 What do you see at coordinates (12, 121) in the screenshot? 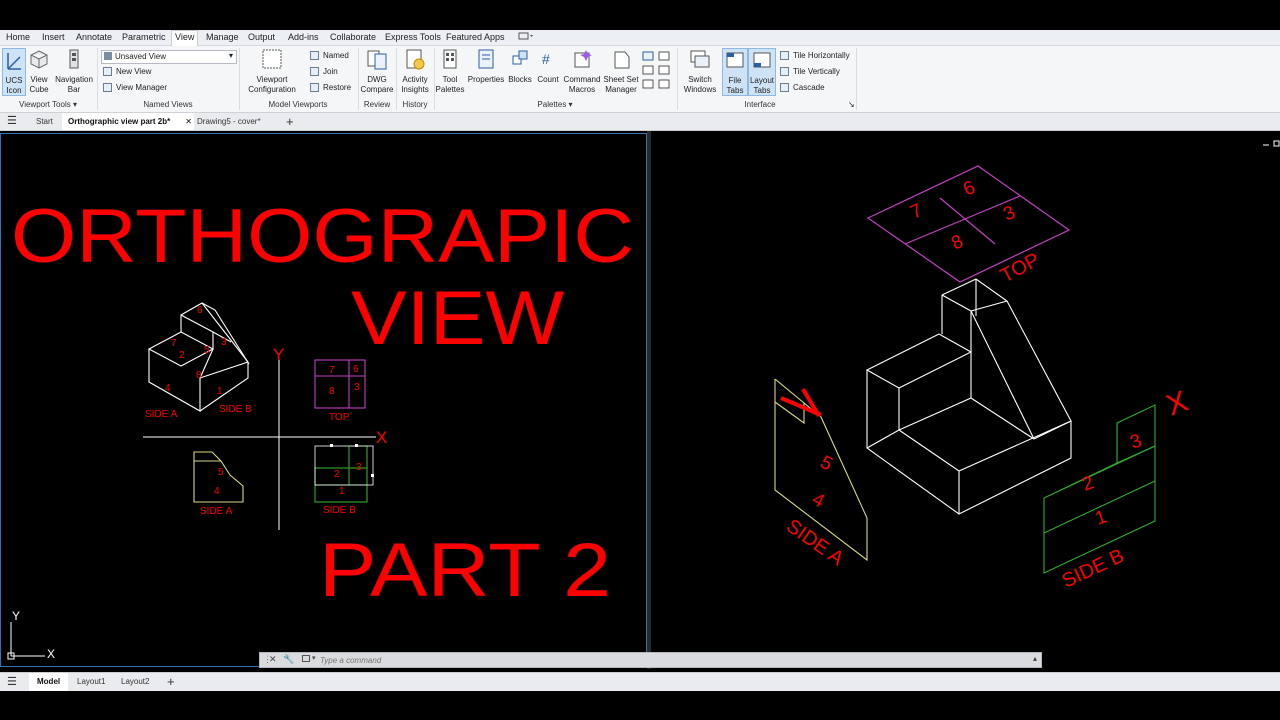
I see `hamburger-menu-icon: ☰` at bounding box center [12, 121].